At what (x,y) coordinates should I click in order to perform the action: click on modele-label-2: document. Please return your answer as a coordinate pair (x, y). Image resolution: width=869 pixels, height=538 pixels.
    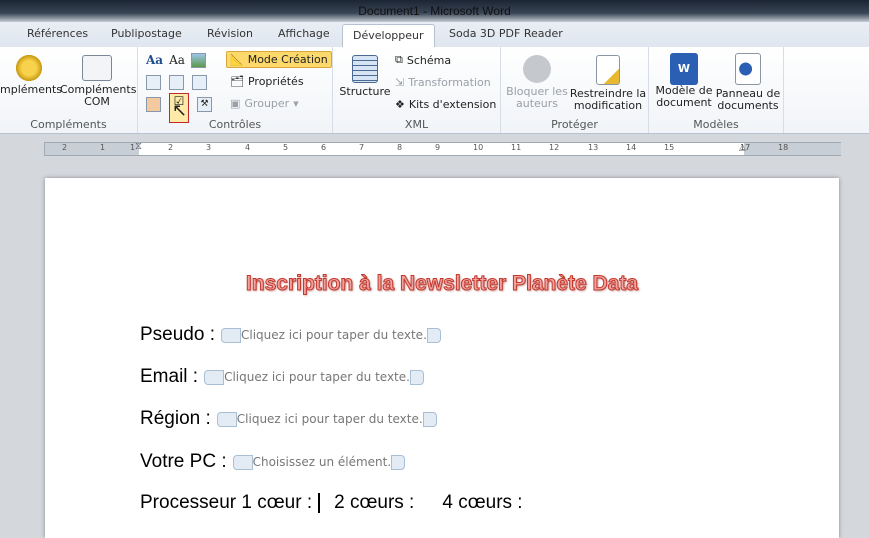
    Looking at the image, I should click on (684, 102).